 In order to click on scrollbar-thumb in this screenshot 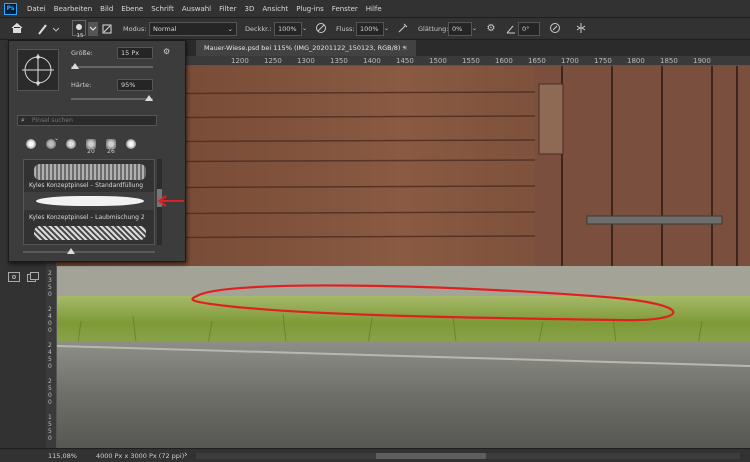, I will do `click(431, 456)`.